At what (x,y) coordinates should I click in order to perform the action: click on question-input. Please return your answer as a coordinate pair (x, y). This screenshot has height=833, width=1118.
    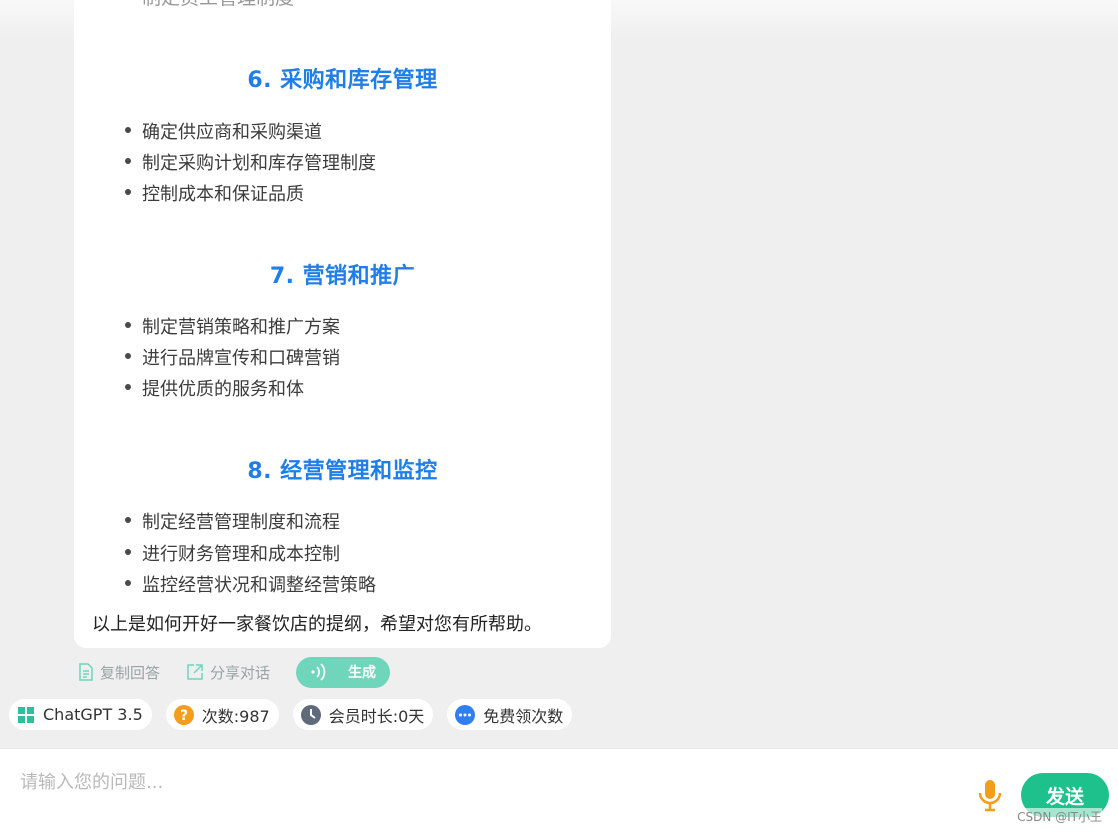
    Looking at the image, I should click on (470, 782).